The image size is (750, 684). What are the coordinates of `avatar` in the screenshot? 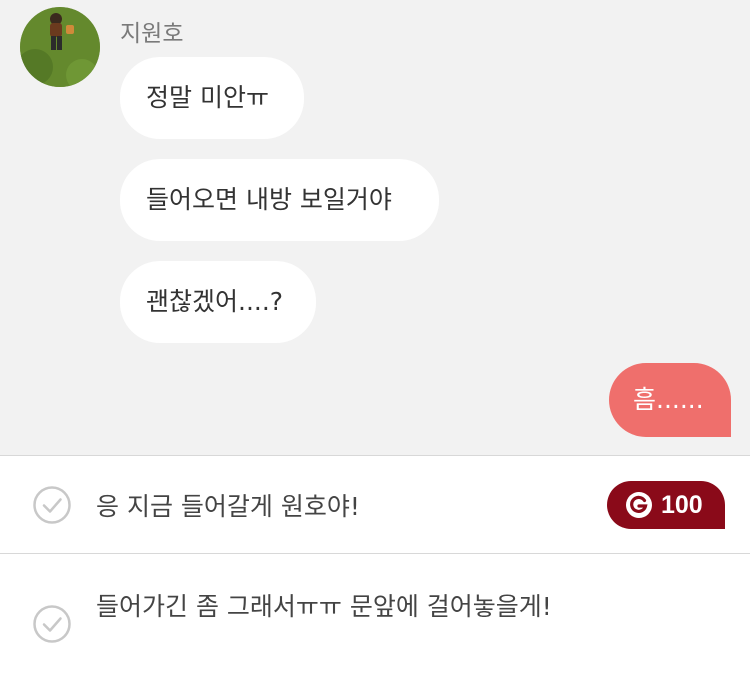 It's located at (60, 47).